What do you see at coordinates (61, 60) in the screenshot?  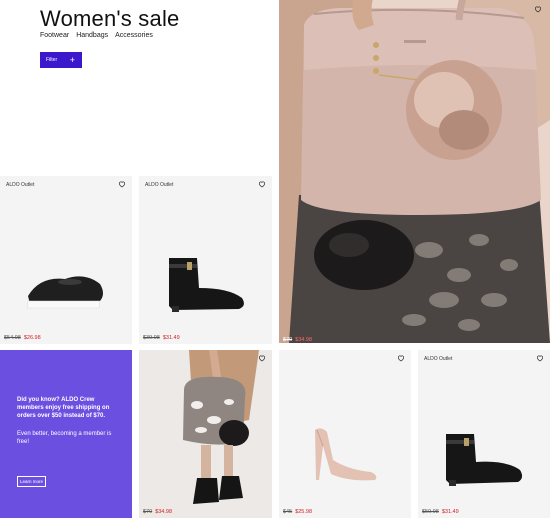 I see `filter-button: Filter +` at bounding box center [61, 60].